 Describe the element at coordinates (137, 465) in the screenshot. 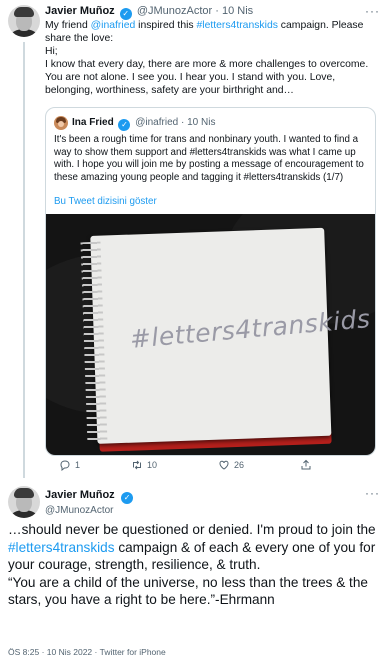

I see `retweet-icon` at that location.